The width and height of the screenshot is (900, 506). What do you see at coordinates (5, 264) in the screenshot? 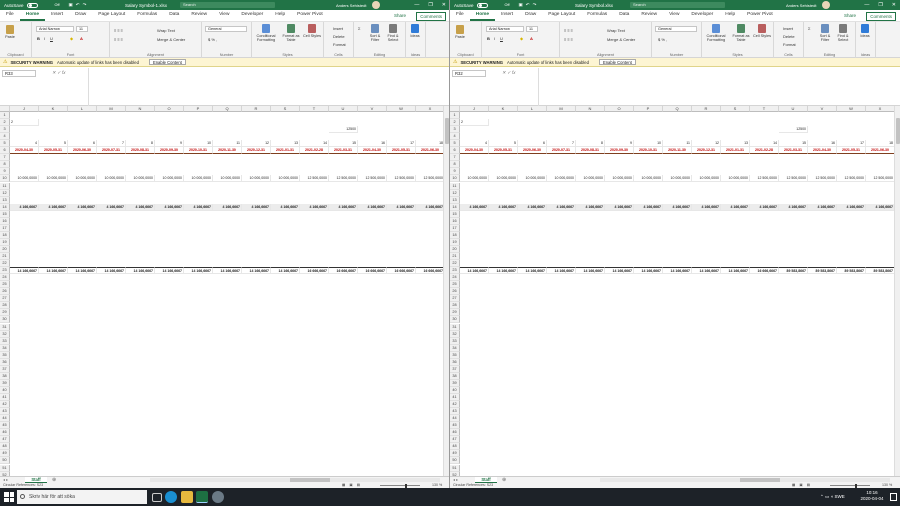
I see `row-header: 22` at bounding box center [5, 264].